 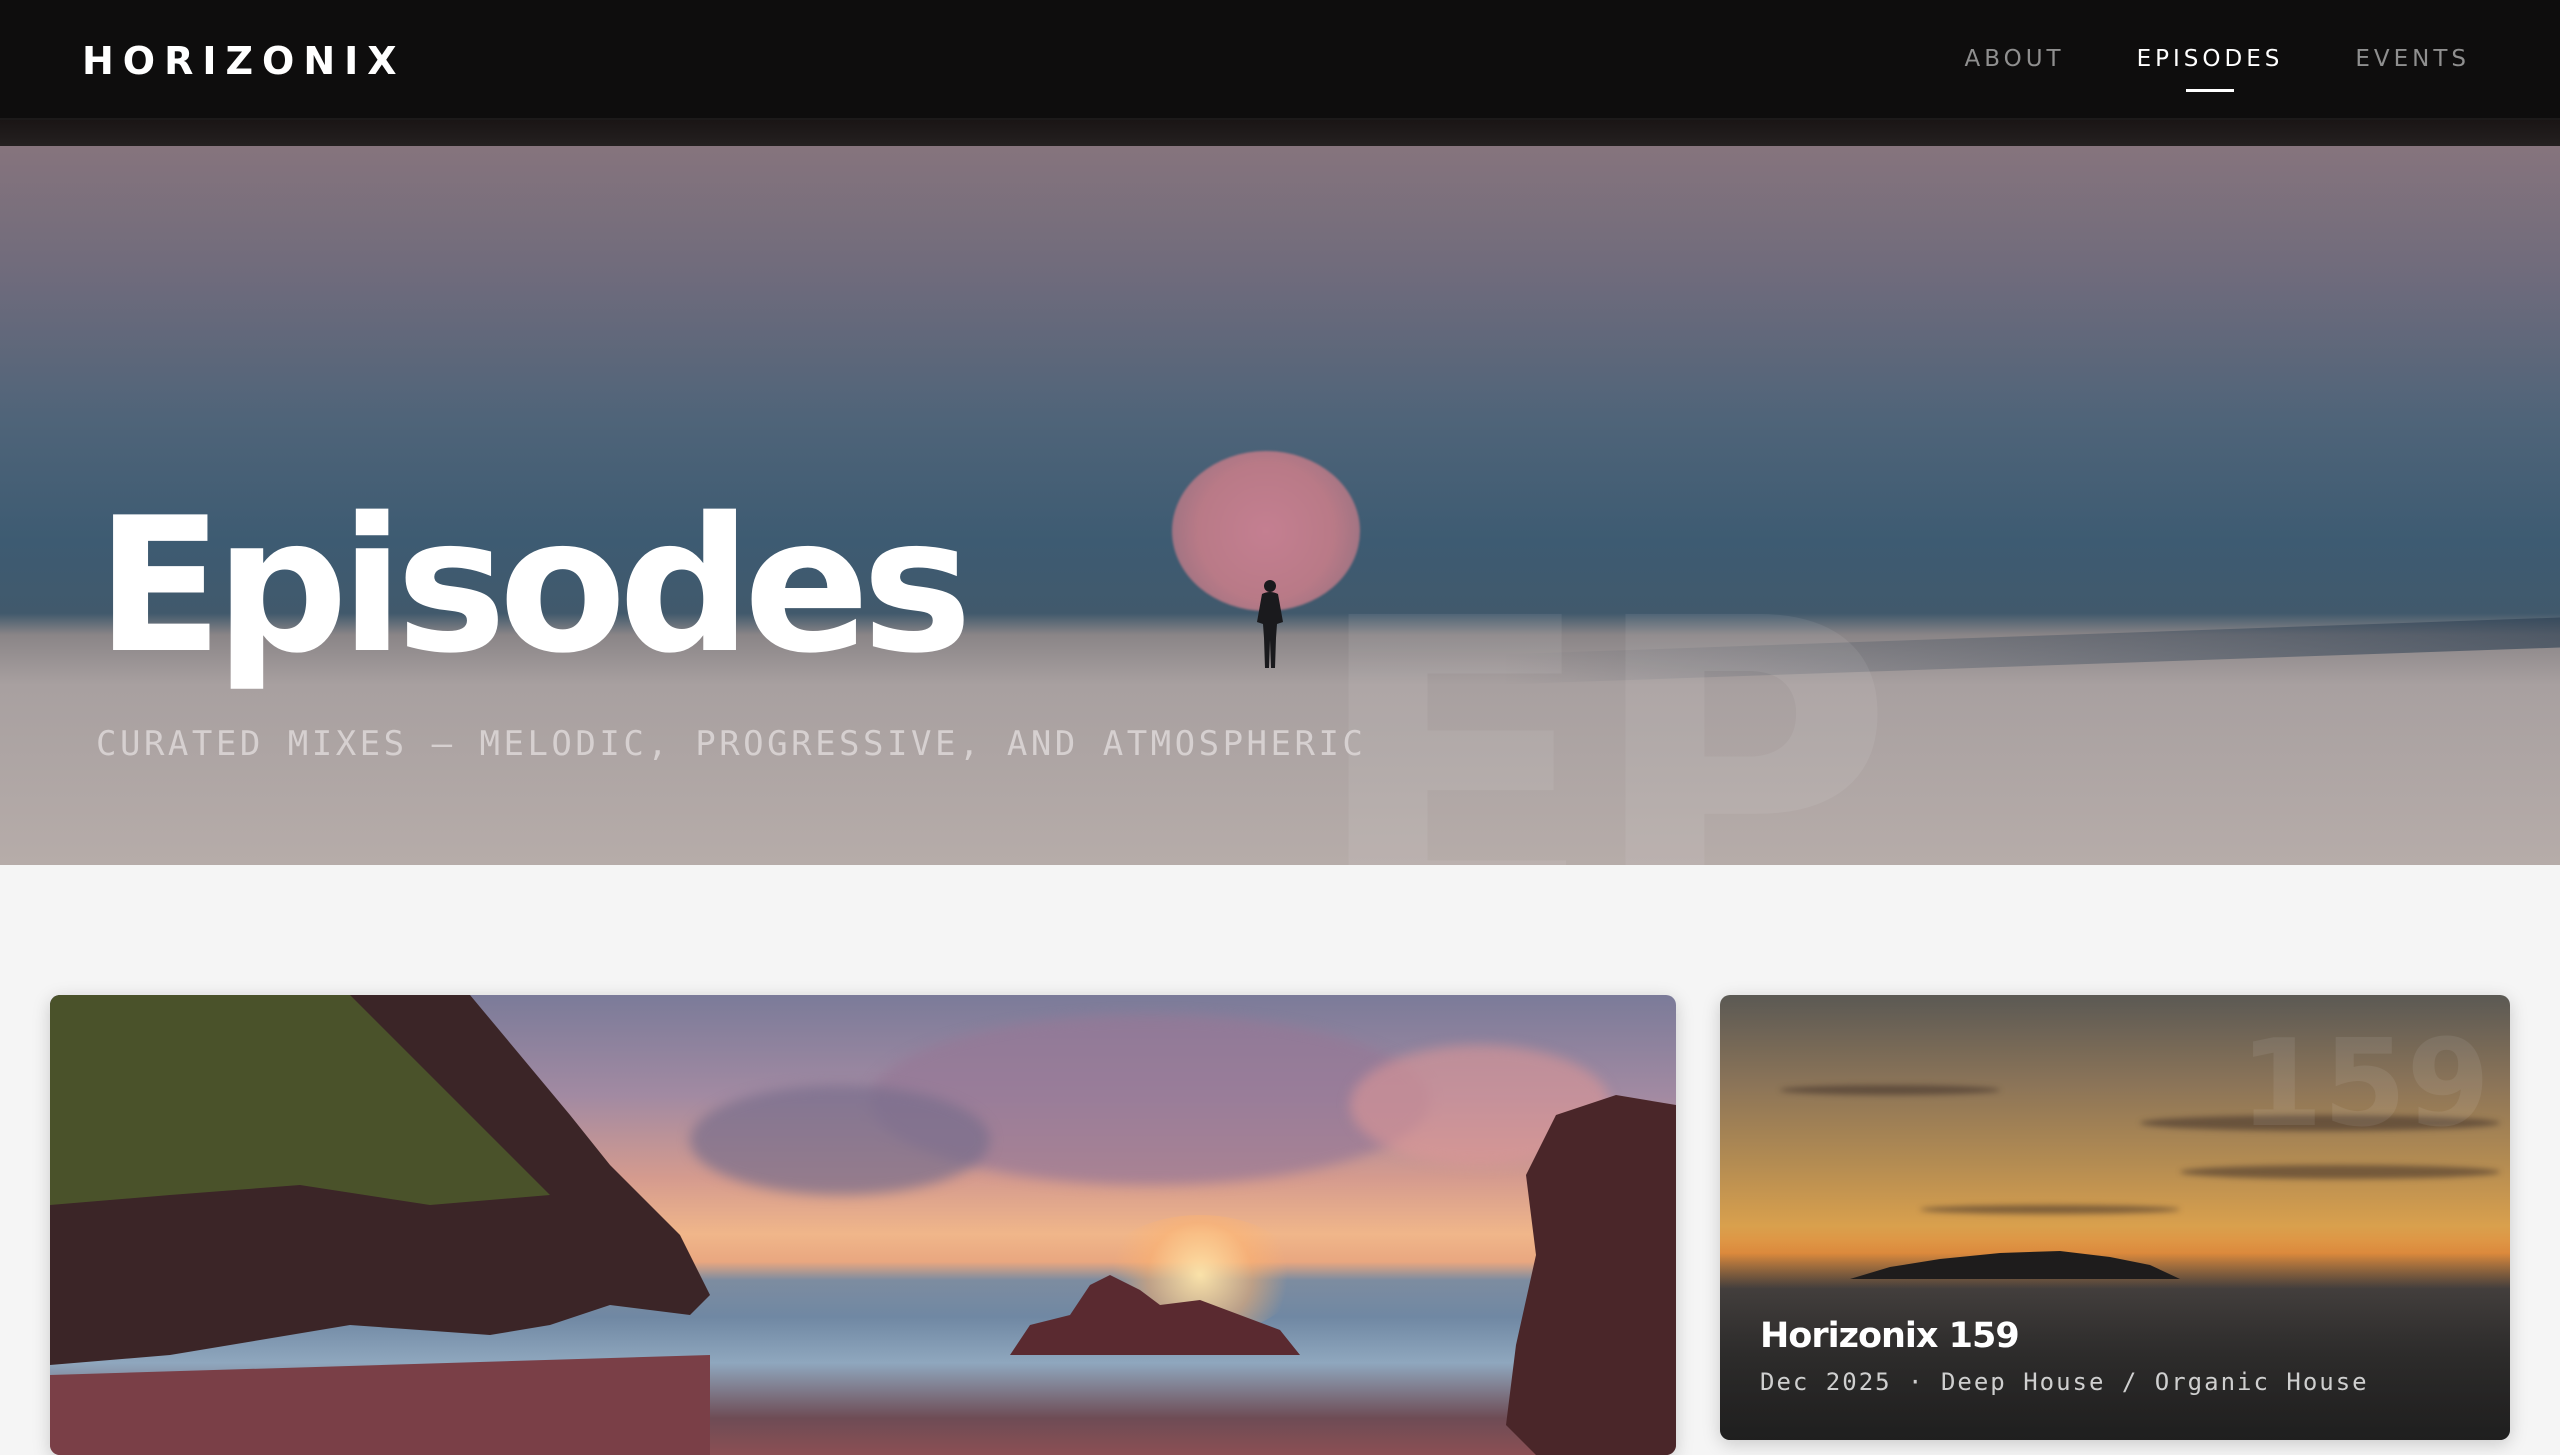 I want to click on site-logo: HORIZONIX, so click(x=244, y=61).